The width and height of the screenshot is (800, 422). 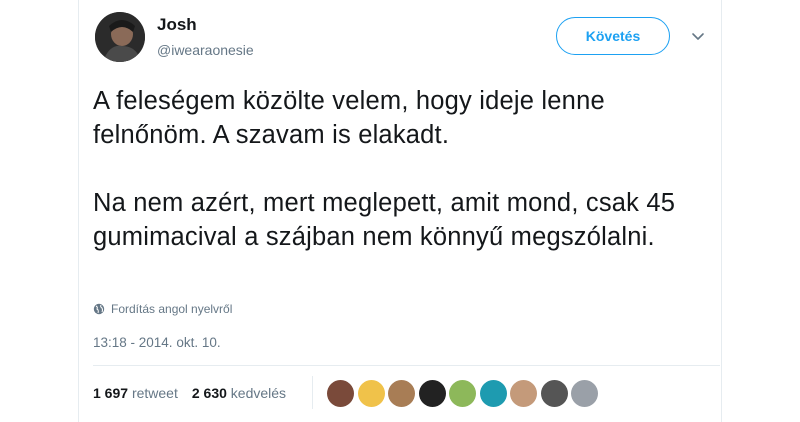 I want to click on translate-label: Fordítás angol nyelvről, so click(x=171, y=309).